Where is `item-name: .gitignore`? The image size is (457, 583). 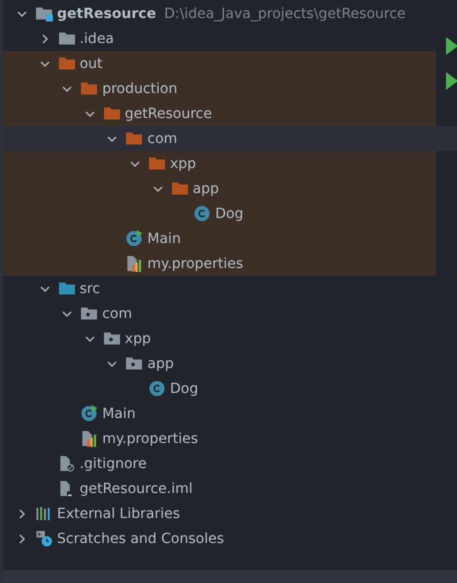
item-name: .gitignore is located at coordinates (113, 464).